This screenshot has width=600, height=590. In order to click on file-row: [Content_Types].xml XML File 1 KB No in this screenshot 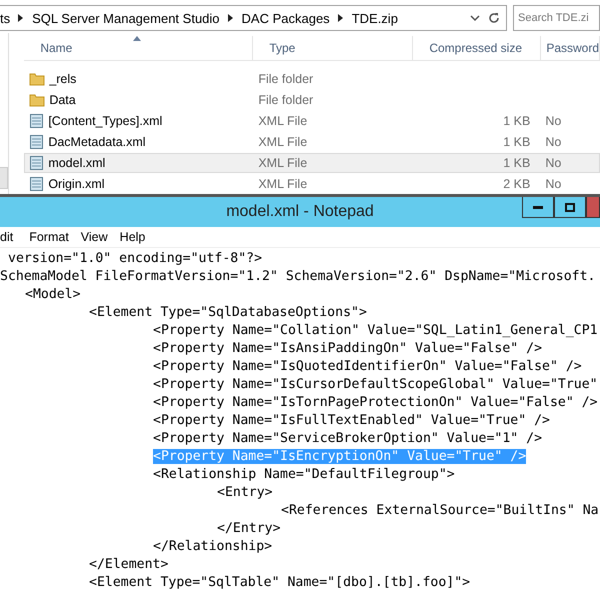, I will do `click(312, 121)`.